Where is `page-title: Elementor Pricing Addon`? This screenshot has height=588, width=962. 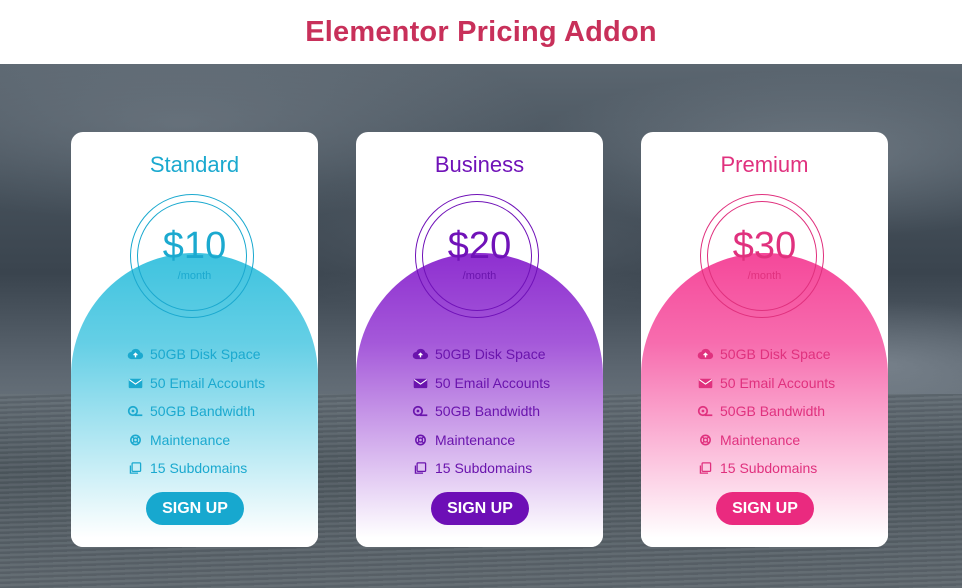 page-title: Elementor Pricing Addon is located at coordinates (481, 31).